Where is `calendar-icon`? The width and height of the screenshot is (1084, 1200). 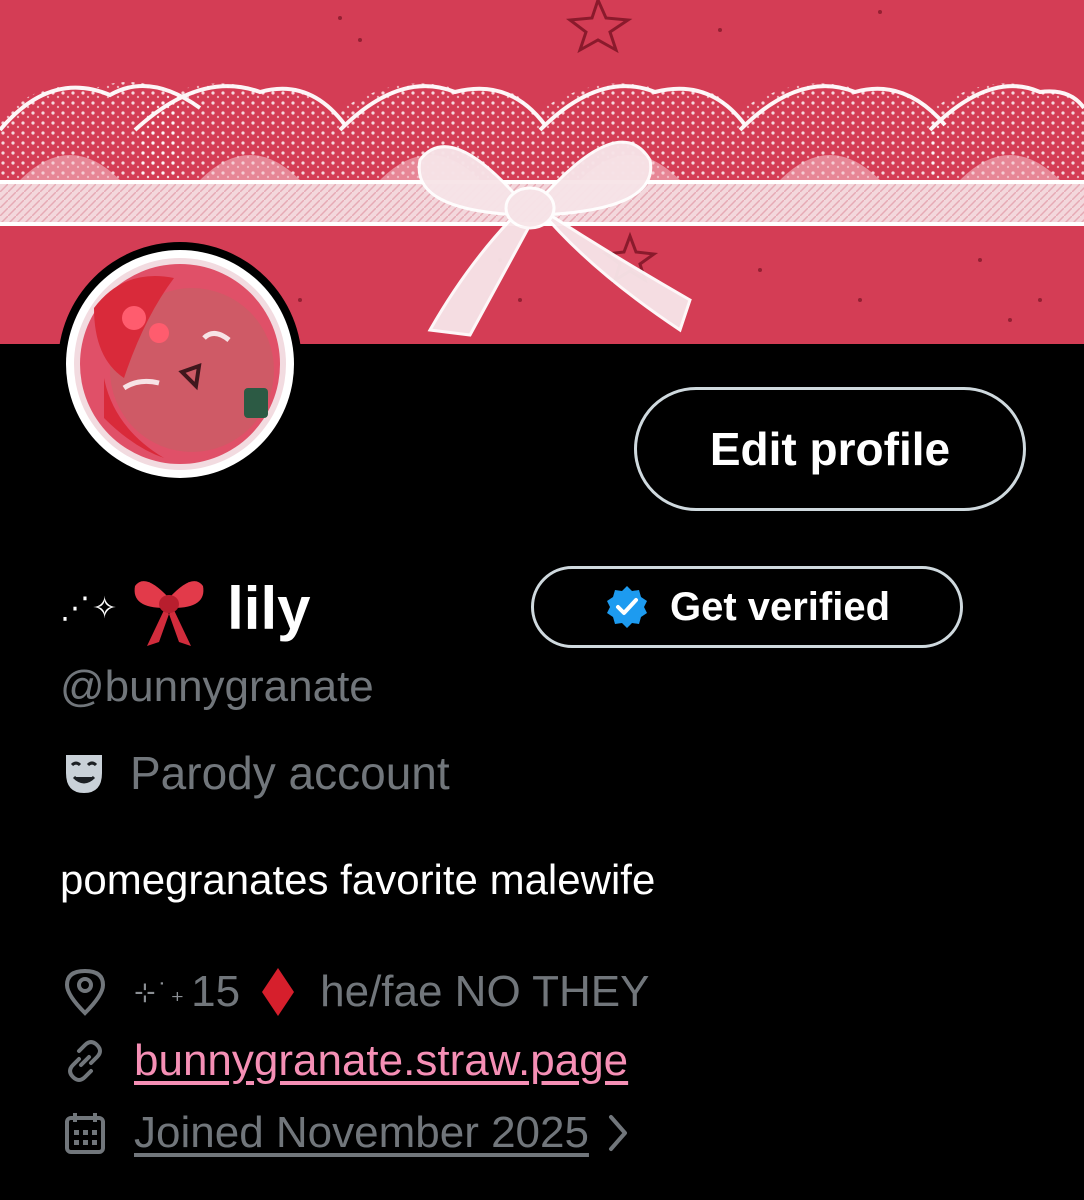
calendar-icon is located at coordinates (85, 1133).